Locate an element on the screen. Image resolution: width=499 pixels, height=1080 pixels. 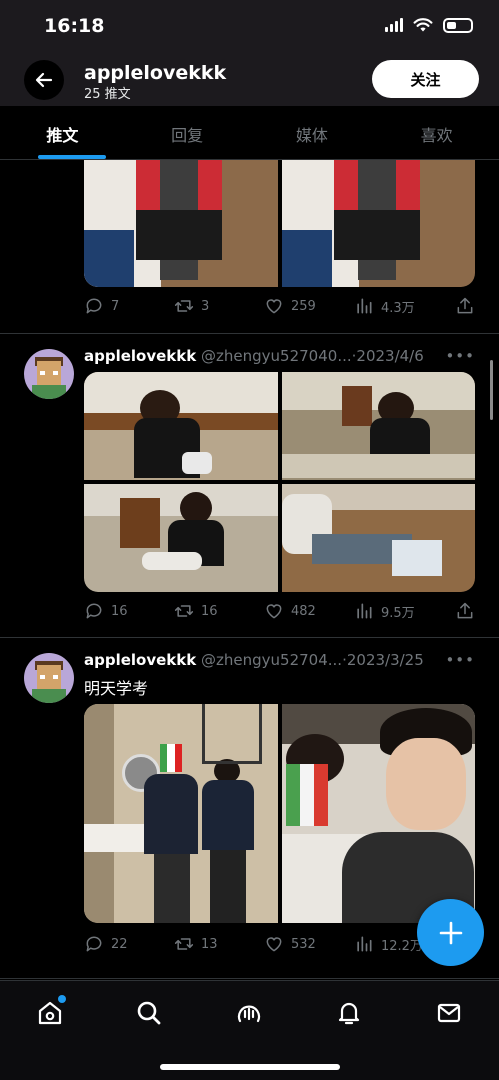
tweet-date: 2023/3/25 is located at coordinates (385, 660).